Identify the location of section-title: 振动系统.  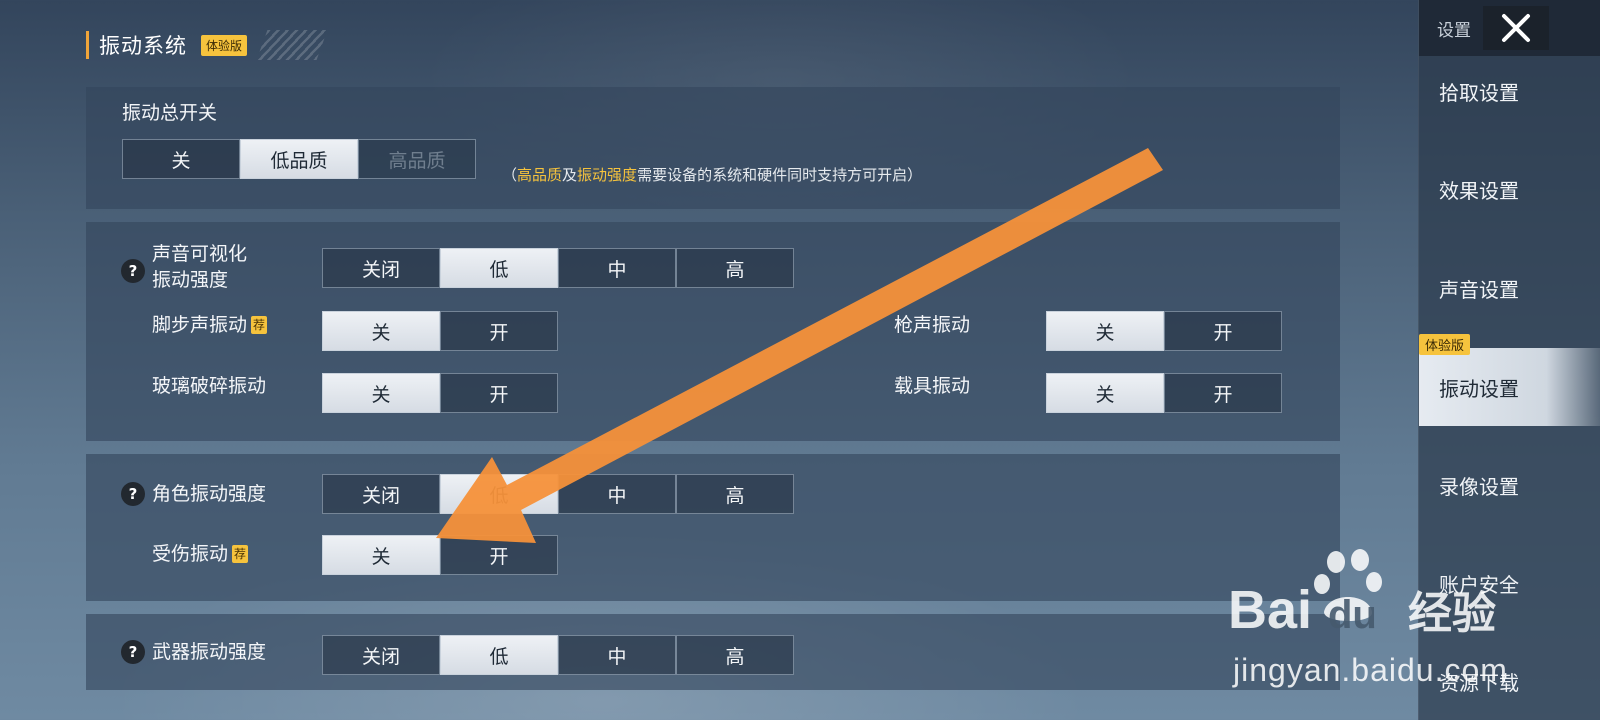
(143, 46).